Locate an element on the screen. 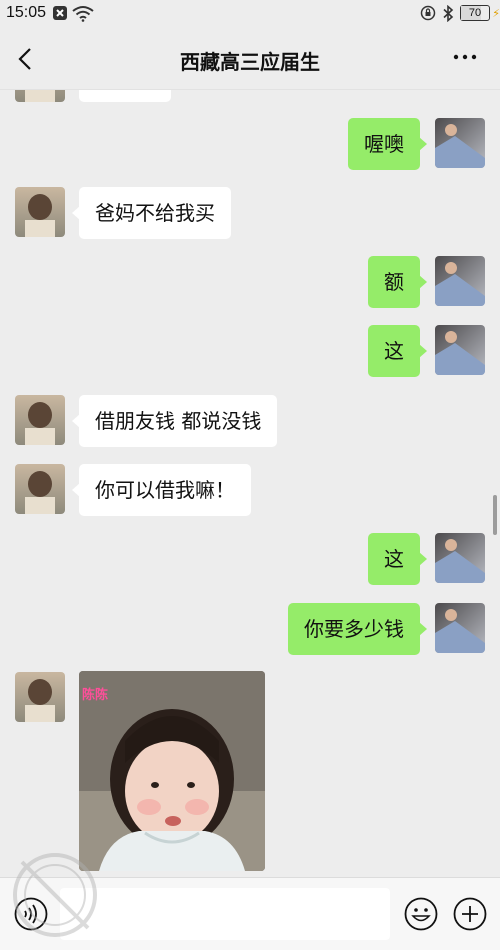 This screenshot has height=950, width=500. lock-rotation-icon is located at coordinates (428, 13).